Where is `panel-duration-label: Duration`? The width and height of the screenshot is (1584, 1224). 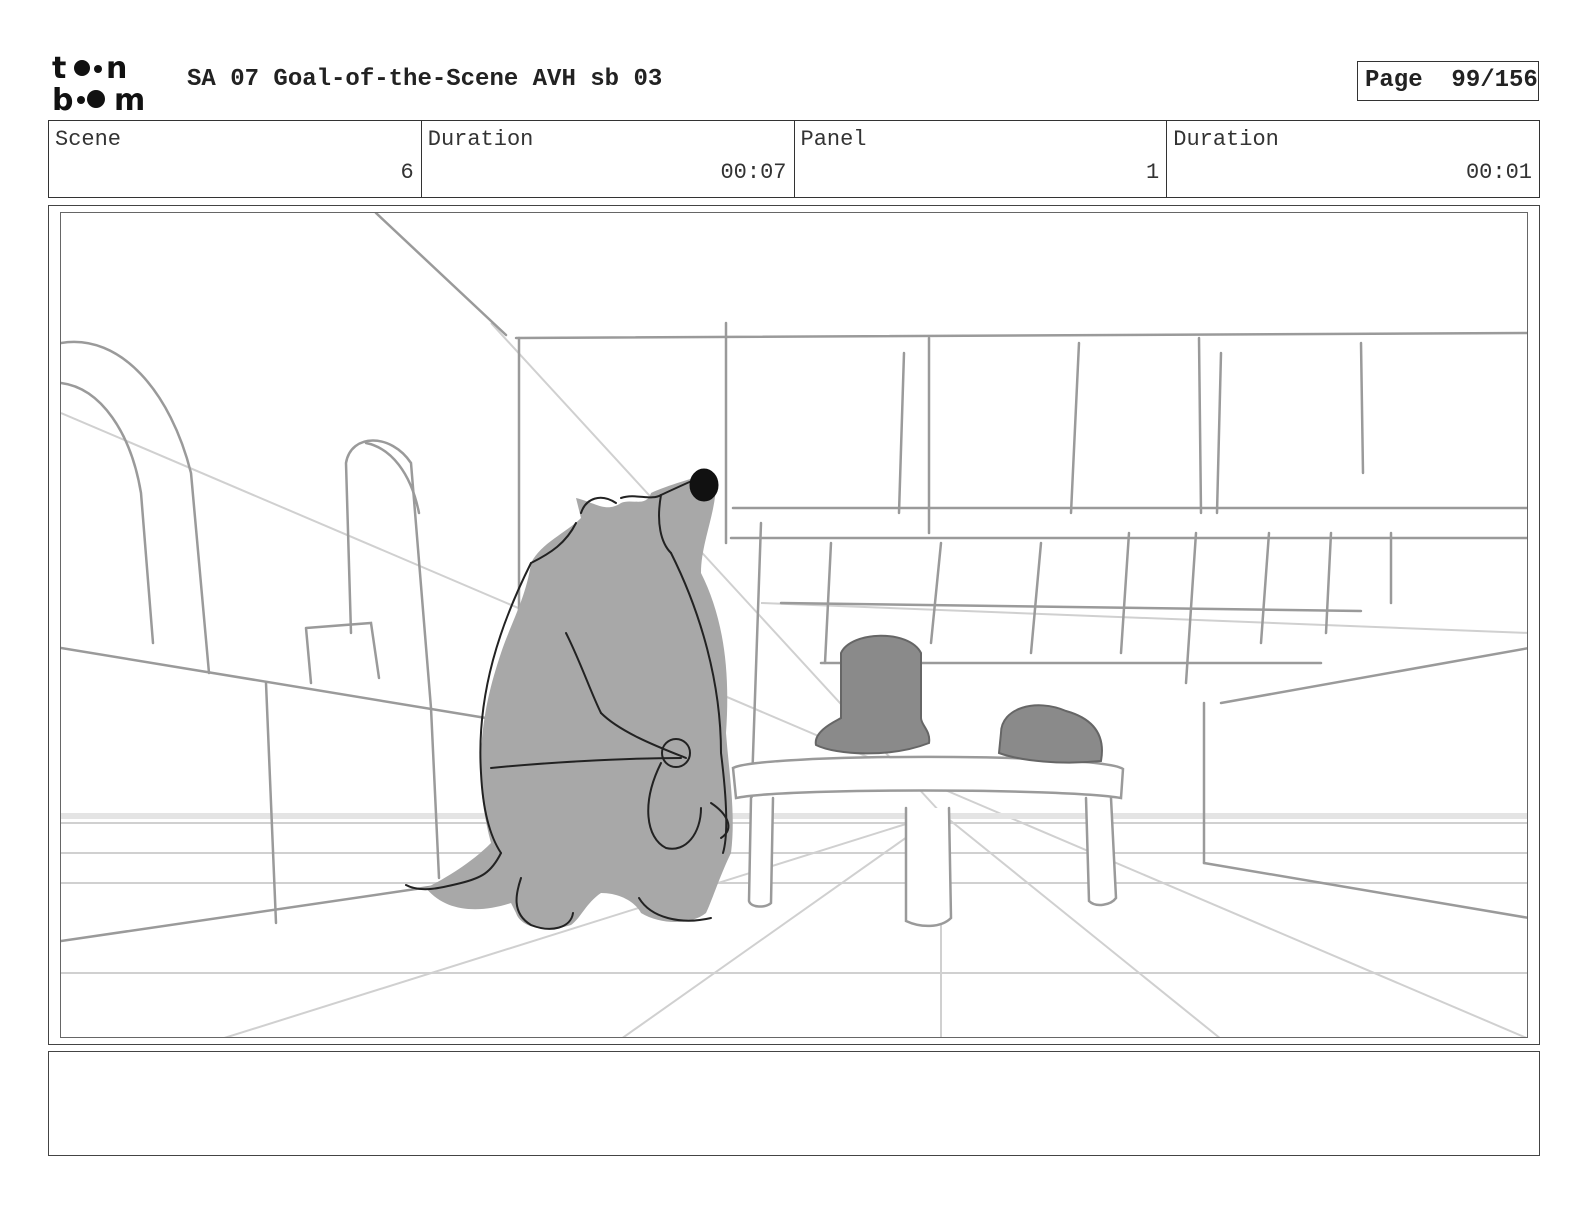
panel-duration-label: Duration is located at coordinates (1226, 139).